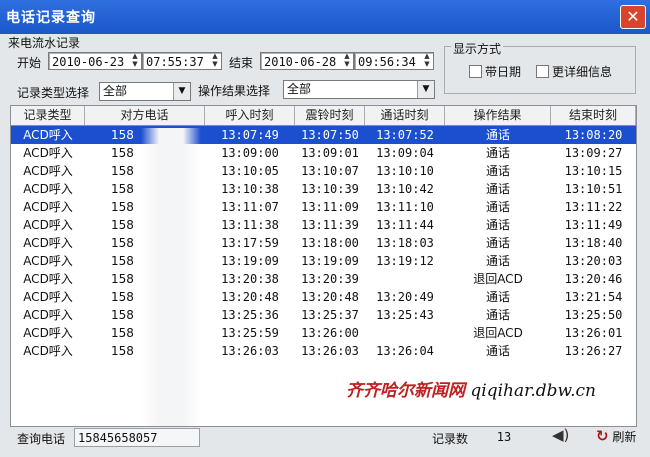 The height and width of the screenshot is (457, 650). I want to click on table-cell: 13:07:49, so click(250, 135).